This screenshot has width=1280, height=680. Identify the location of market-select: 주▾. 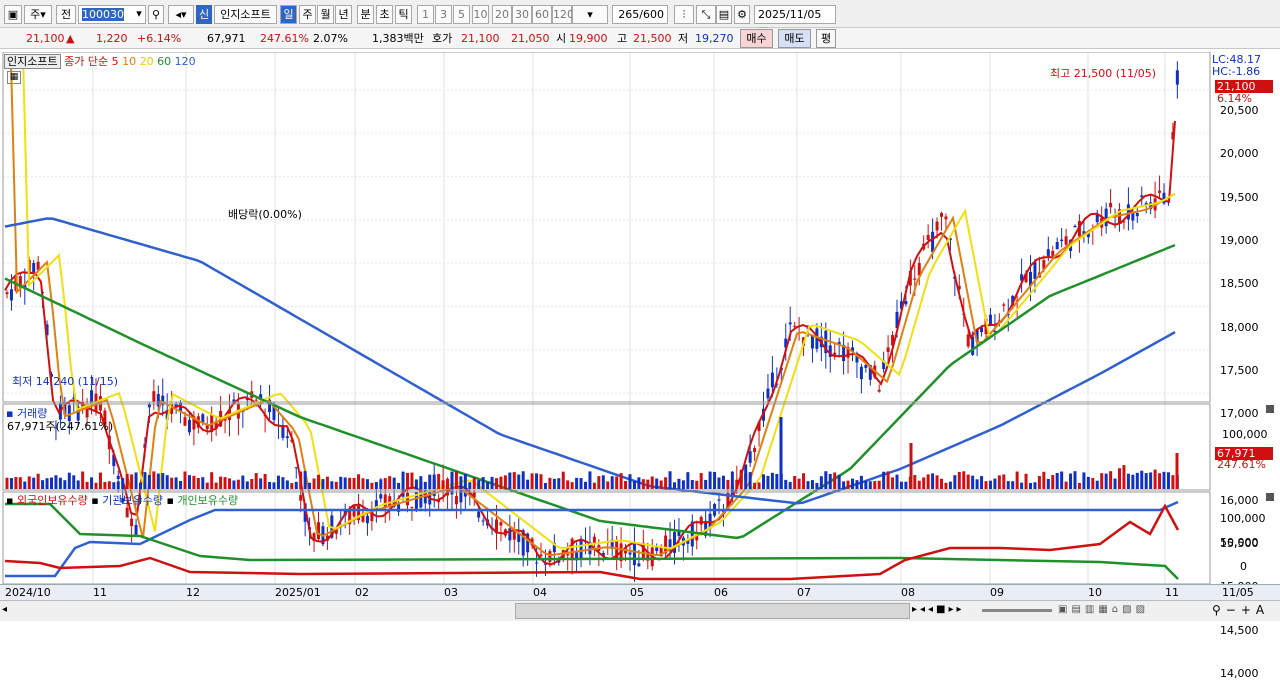
(38, 14).